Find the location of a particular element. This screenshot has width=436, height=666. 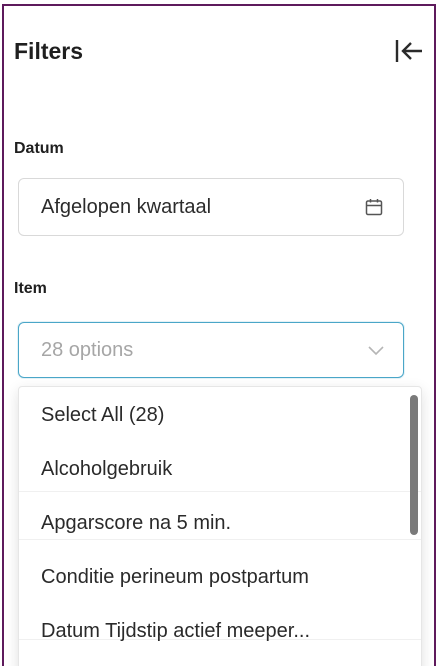

option-item: Apgarscore na 5 min. is located at coordinates (214, 523).